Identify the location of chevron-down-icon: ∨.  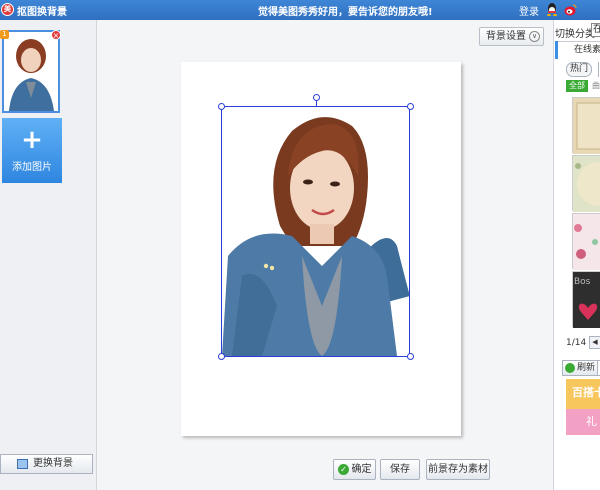
(534, 36).